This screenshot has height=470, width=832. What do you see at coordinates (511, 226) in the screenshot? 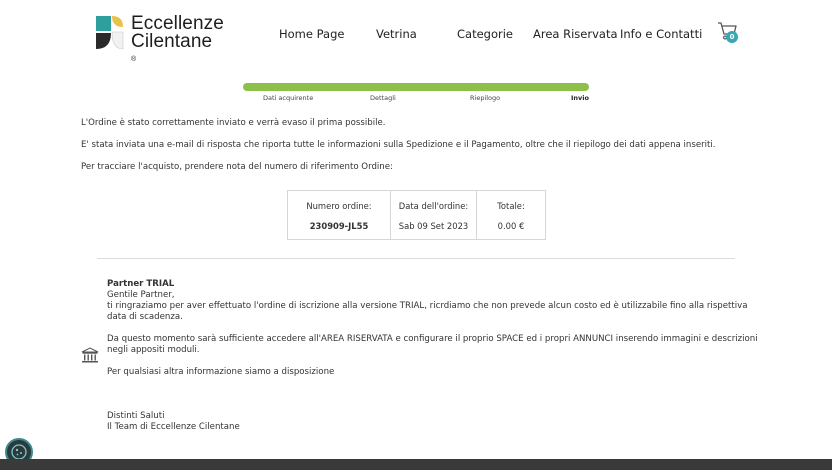
I see `order-total-value: 0.00 €` at bounding box center [511, 226].